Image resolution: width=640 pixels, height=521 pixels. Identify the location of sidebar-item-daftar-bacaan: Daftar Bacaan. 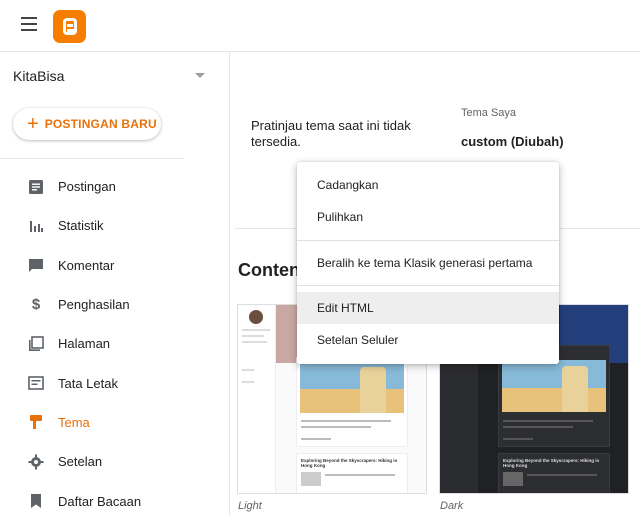
(114, 500).